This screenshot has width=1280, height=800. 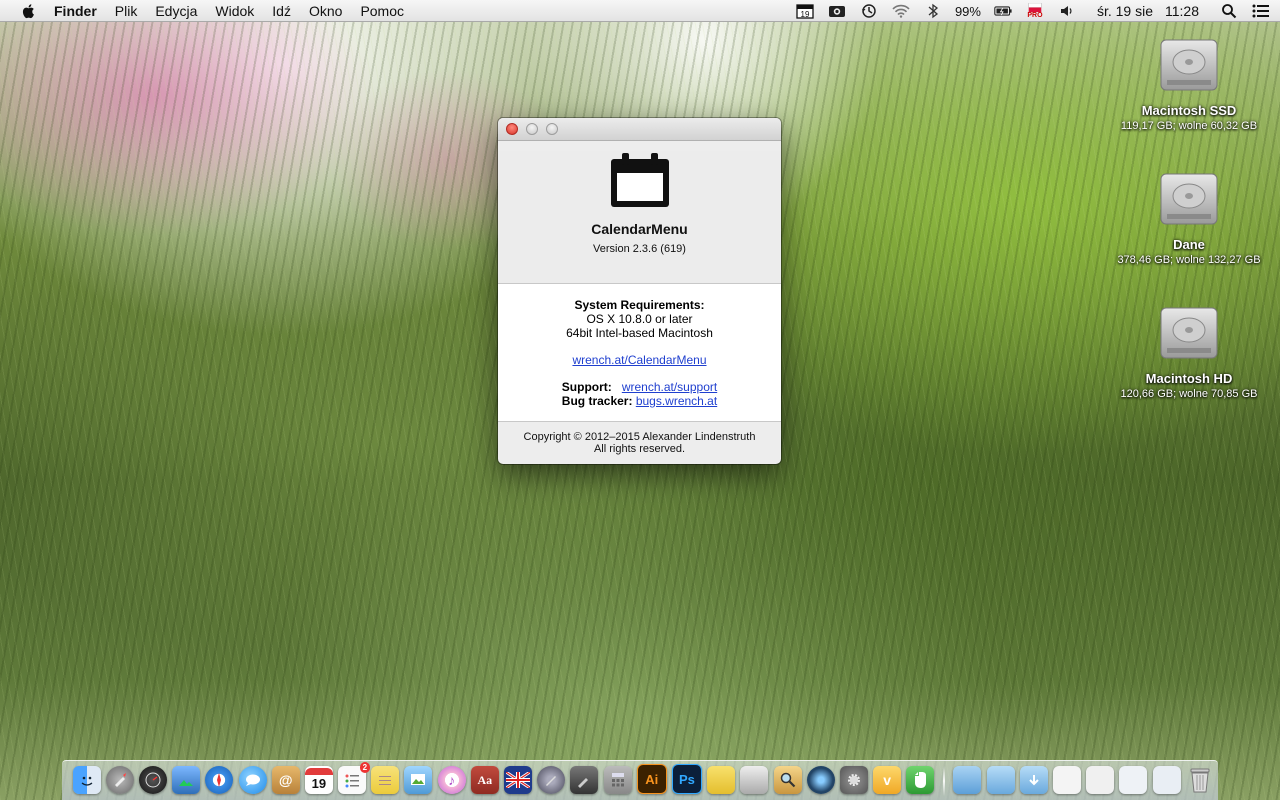 What do you see at coordinates (281, 11) in the screenshot?
I see `menu-idz: Idź` at bounding box center [281, 11].